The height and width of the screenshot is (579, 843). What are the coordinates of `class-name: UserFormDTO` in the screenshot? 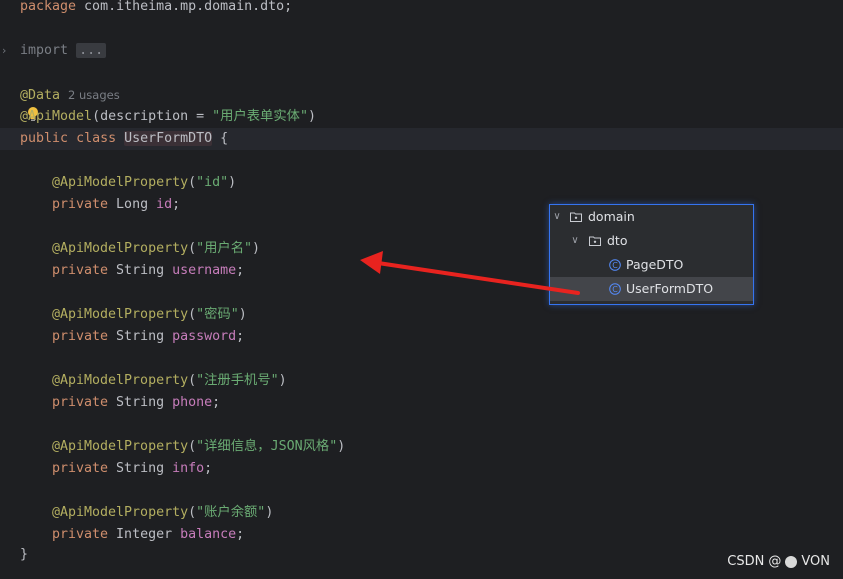 It's located at (168, 138).